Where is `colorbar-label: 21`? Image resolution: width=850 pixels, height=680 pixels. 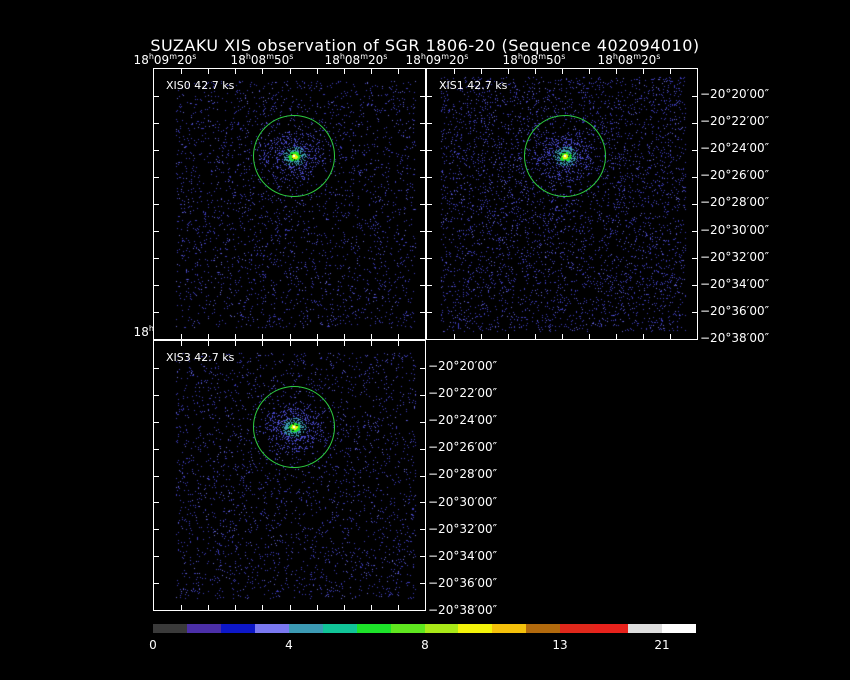
colorbar-label: 21 is located at coordinates (662, 645).